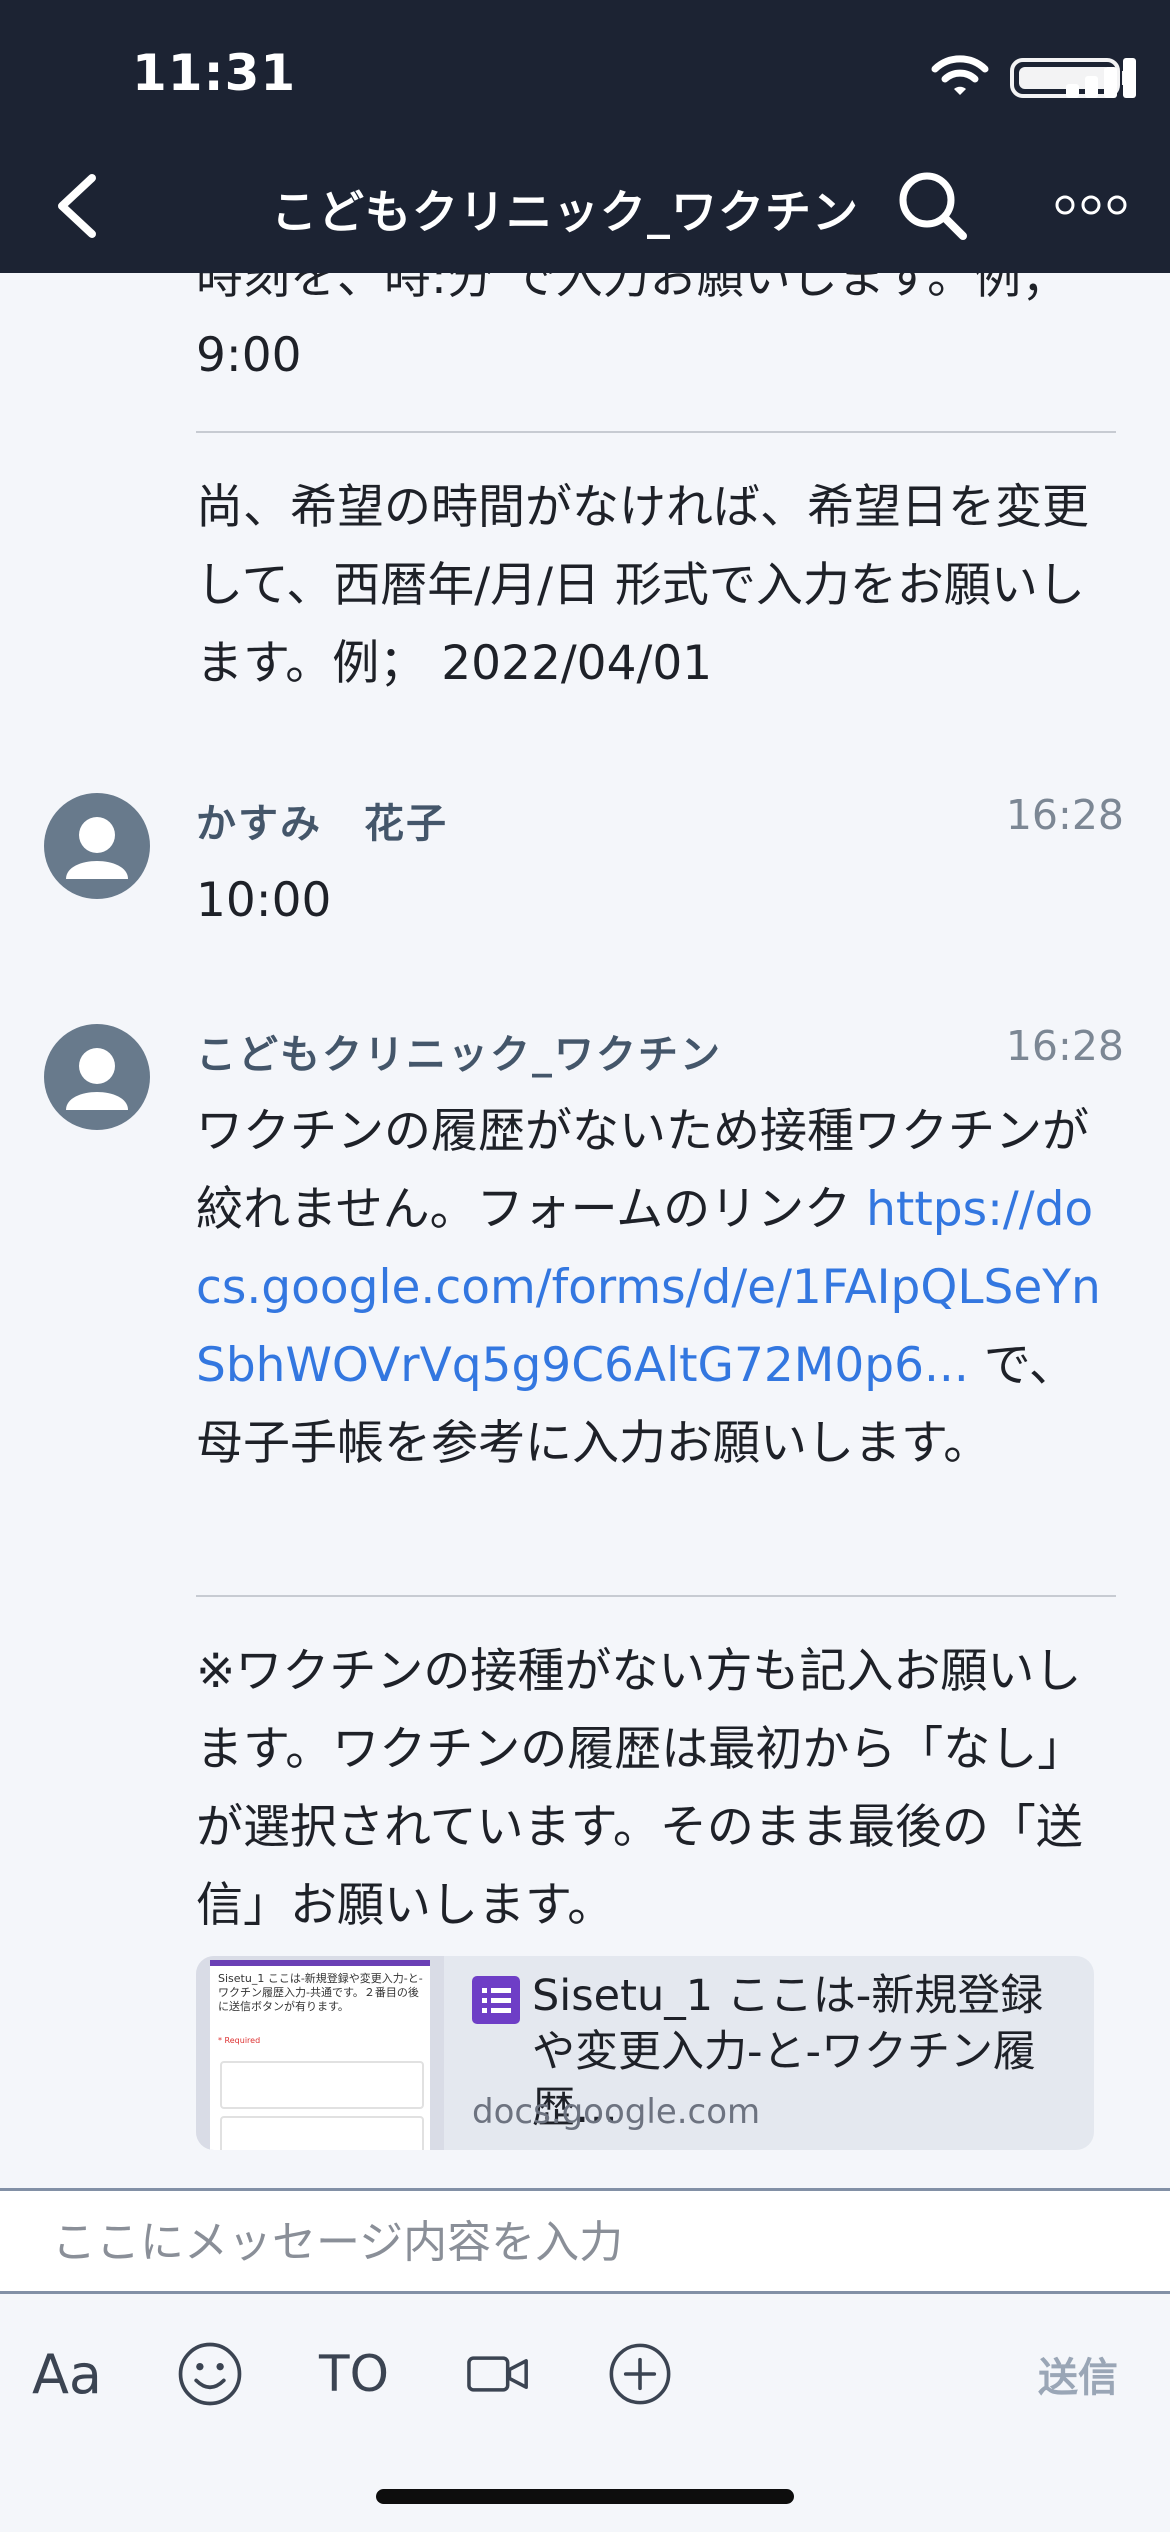  I want to click on sender-name: こどもクリニック_ワクチン, so click(459, 1051).